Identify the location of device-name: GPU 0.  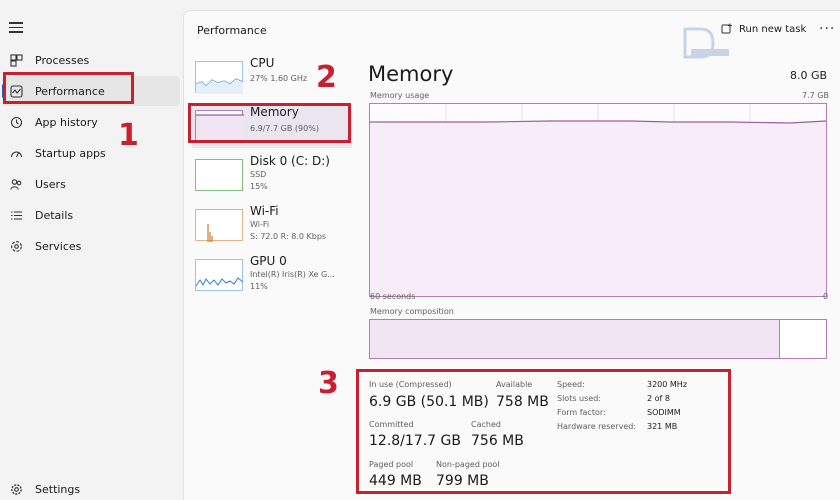
(268, 261).